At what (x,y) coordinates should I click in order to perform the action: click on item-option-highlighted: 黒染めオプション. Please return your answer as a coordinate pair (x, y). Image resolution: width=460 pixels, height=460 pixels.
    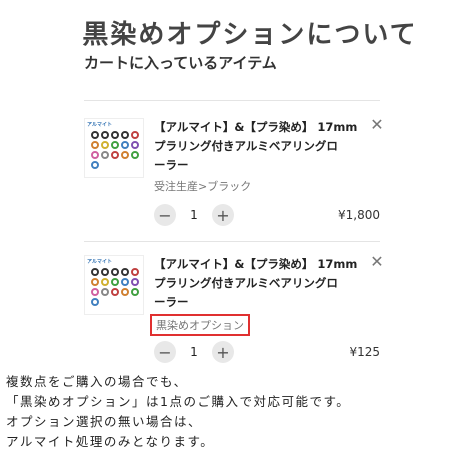
    Looking at the image, I should click on (200, 325).